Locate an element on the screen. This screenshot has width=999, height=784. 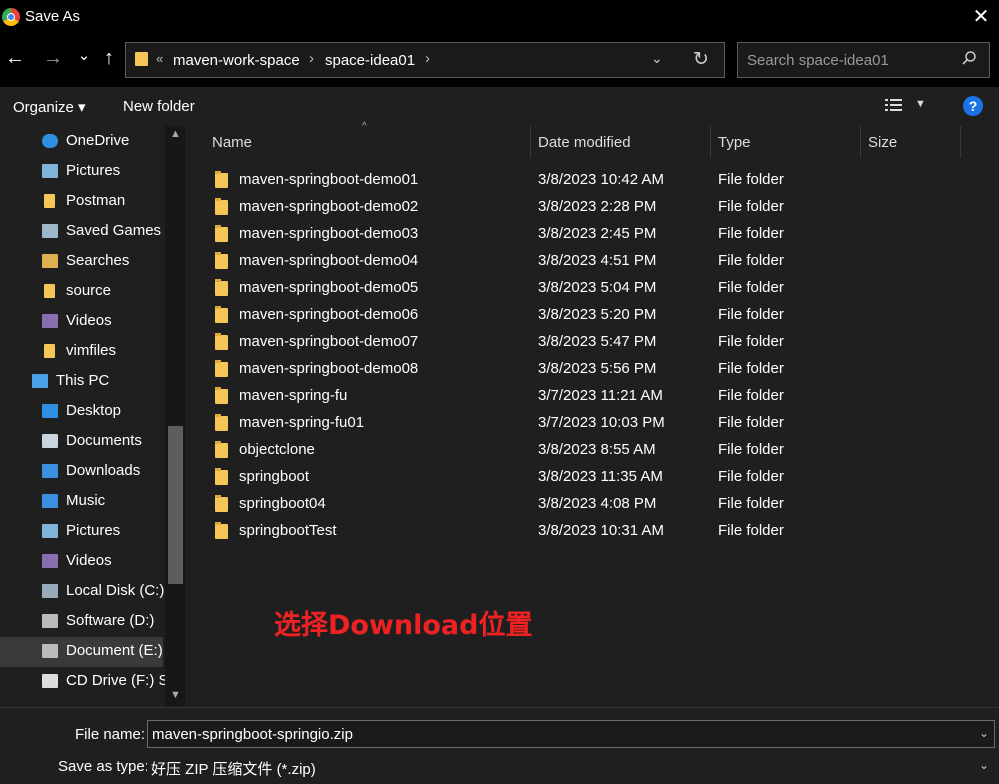
sidebar-item-label: Saved Games is located at coordinates (114, 230).